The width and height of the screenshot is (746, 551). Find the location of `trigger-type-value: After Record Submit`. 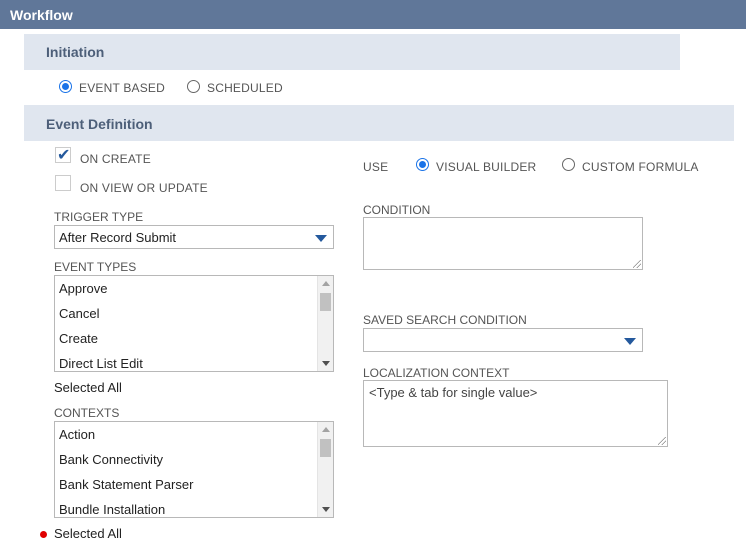

trigger-type-value: After Record Submit is located at coordinates (118, 237).